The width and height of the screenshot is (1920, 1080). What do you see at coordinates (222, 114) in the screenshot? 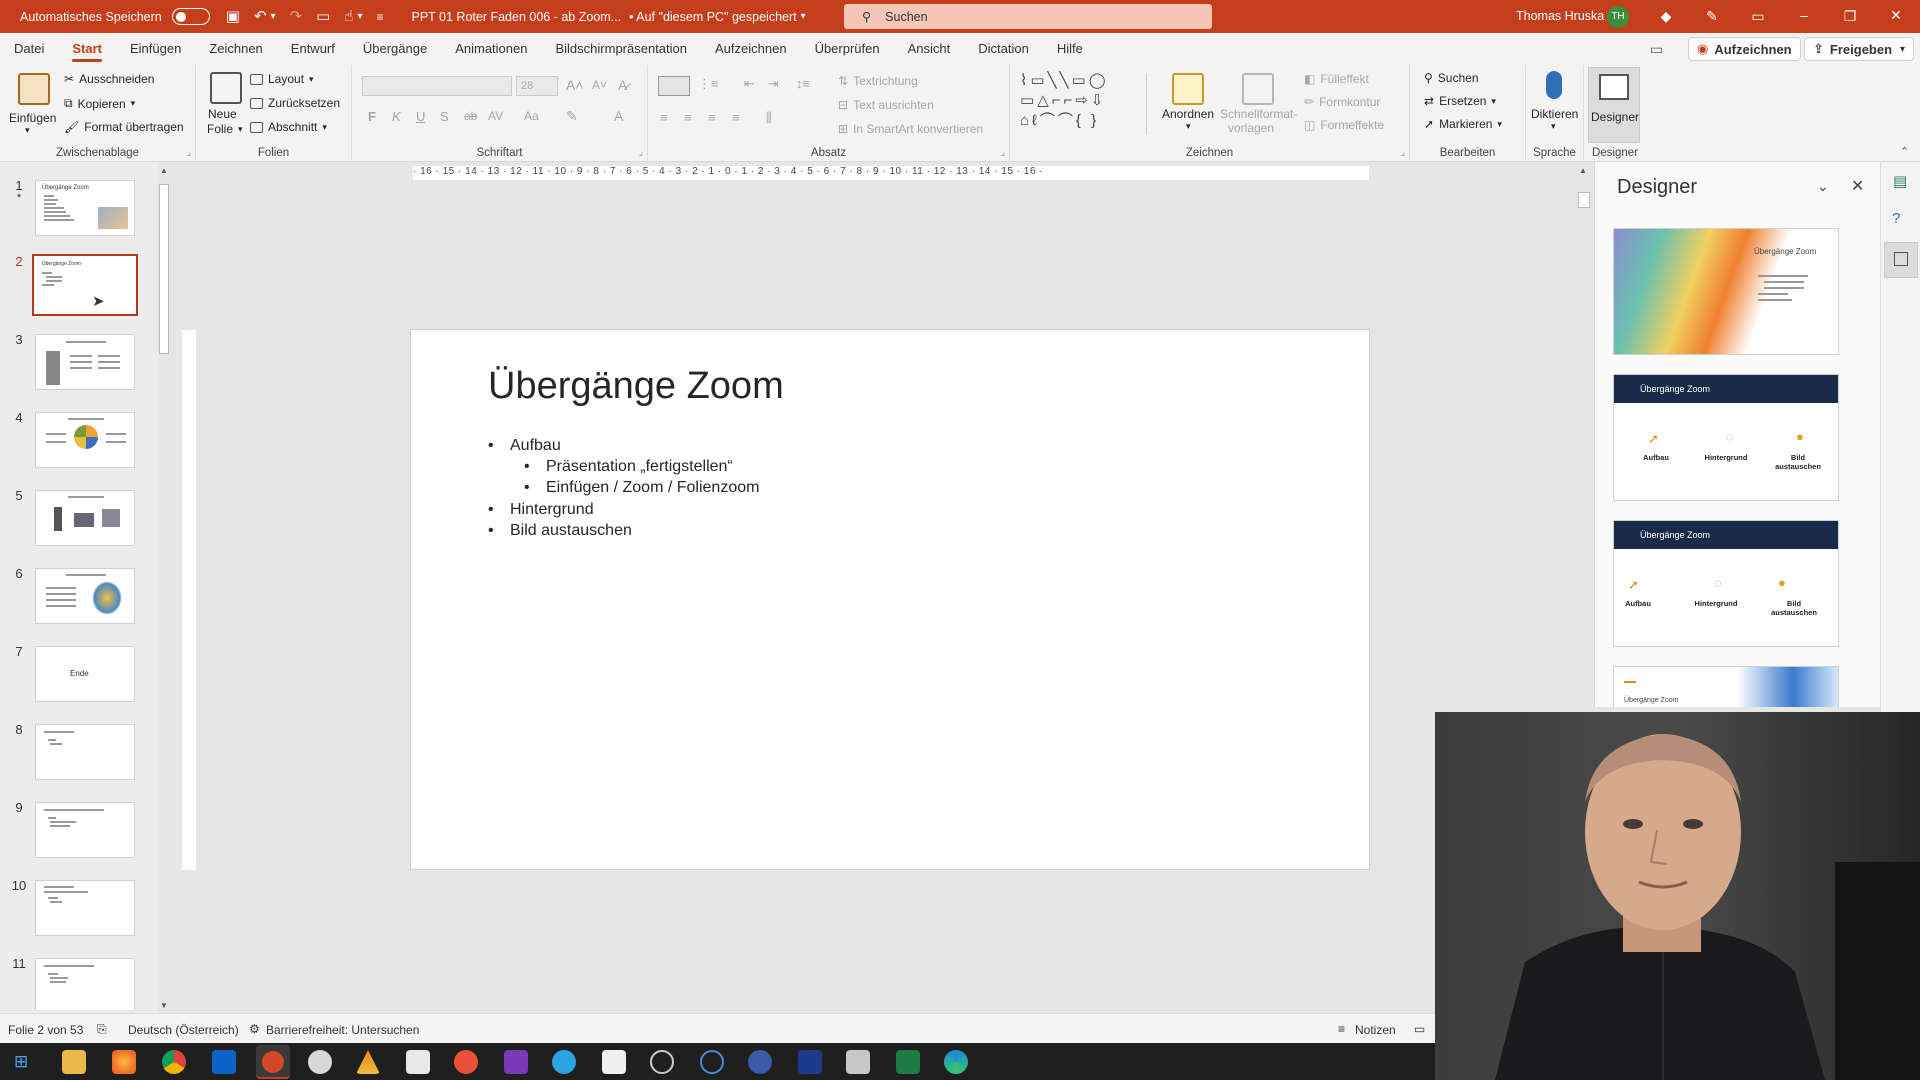
I see `new-slide-label-1: Neue` at bounding box center [222, 114].